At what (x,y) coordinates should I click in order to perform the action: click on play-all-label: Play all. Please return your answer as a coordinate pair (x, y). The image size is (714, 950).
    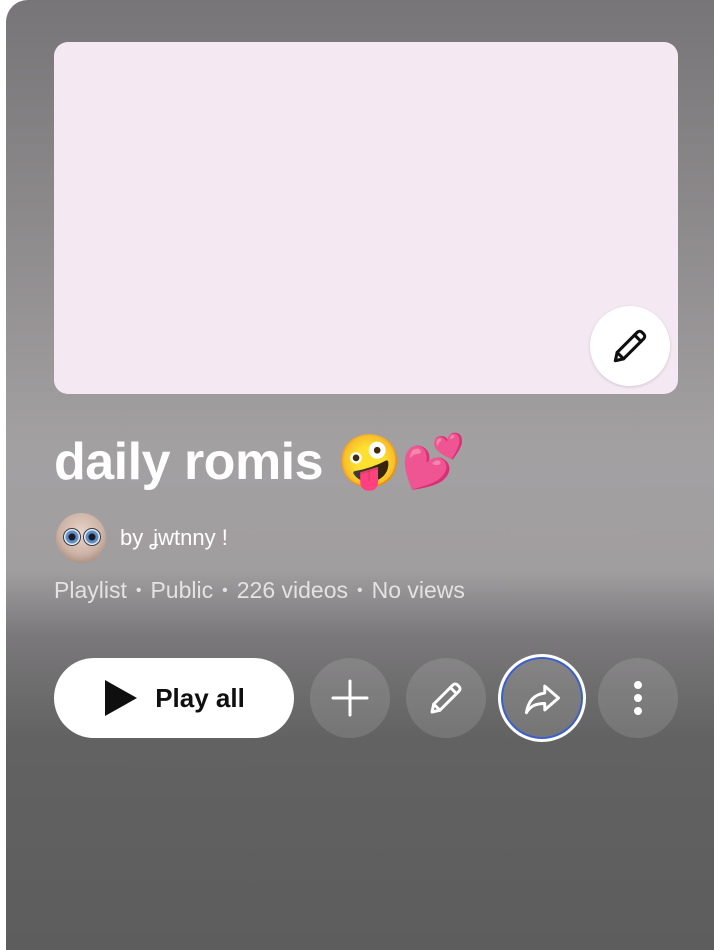
    Looking at the image, I should click on (200, 697).